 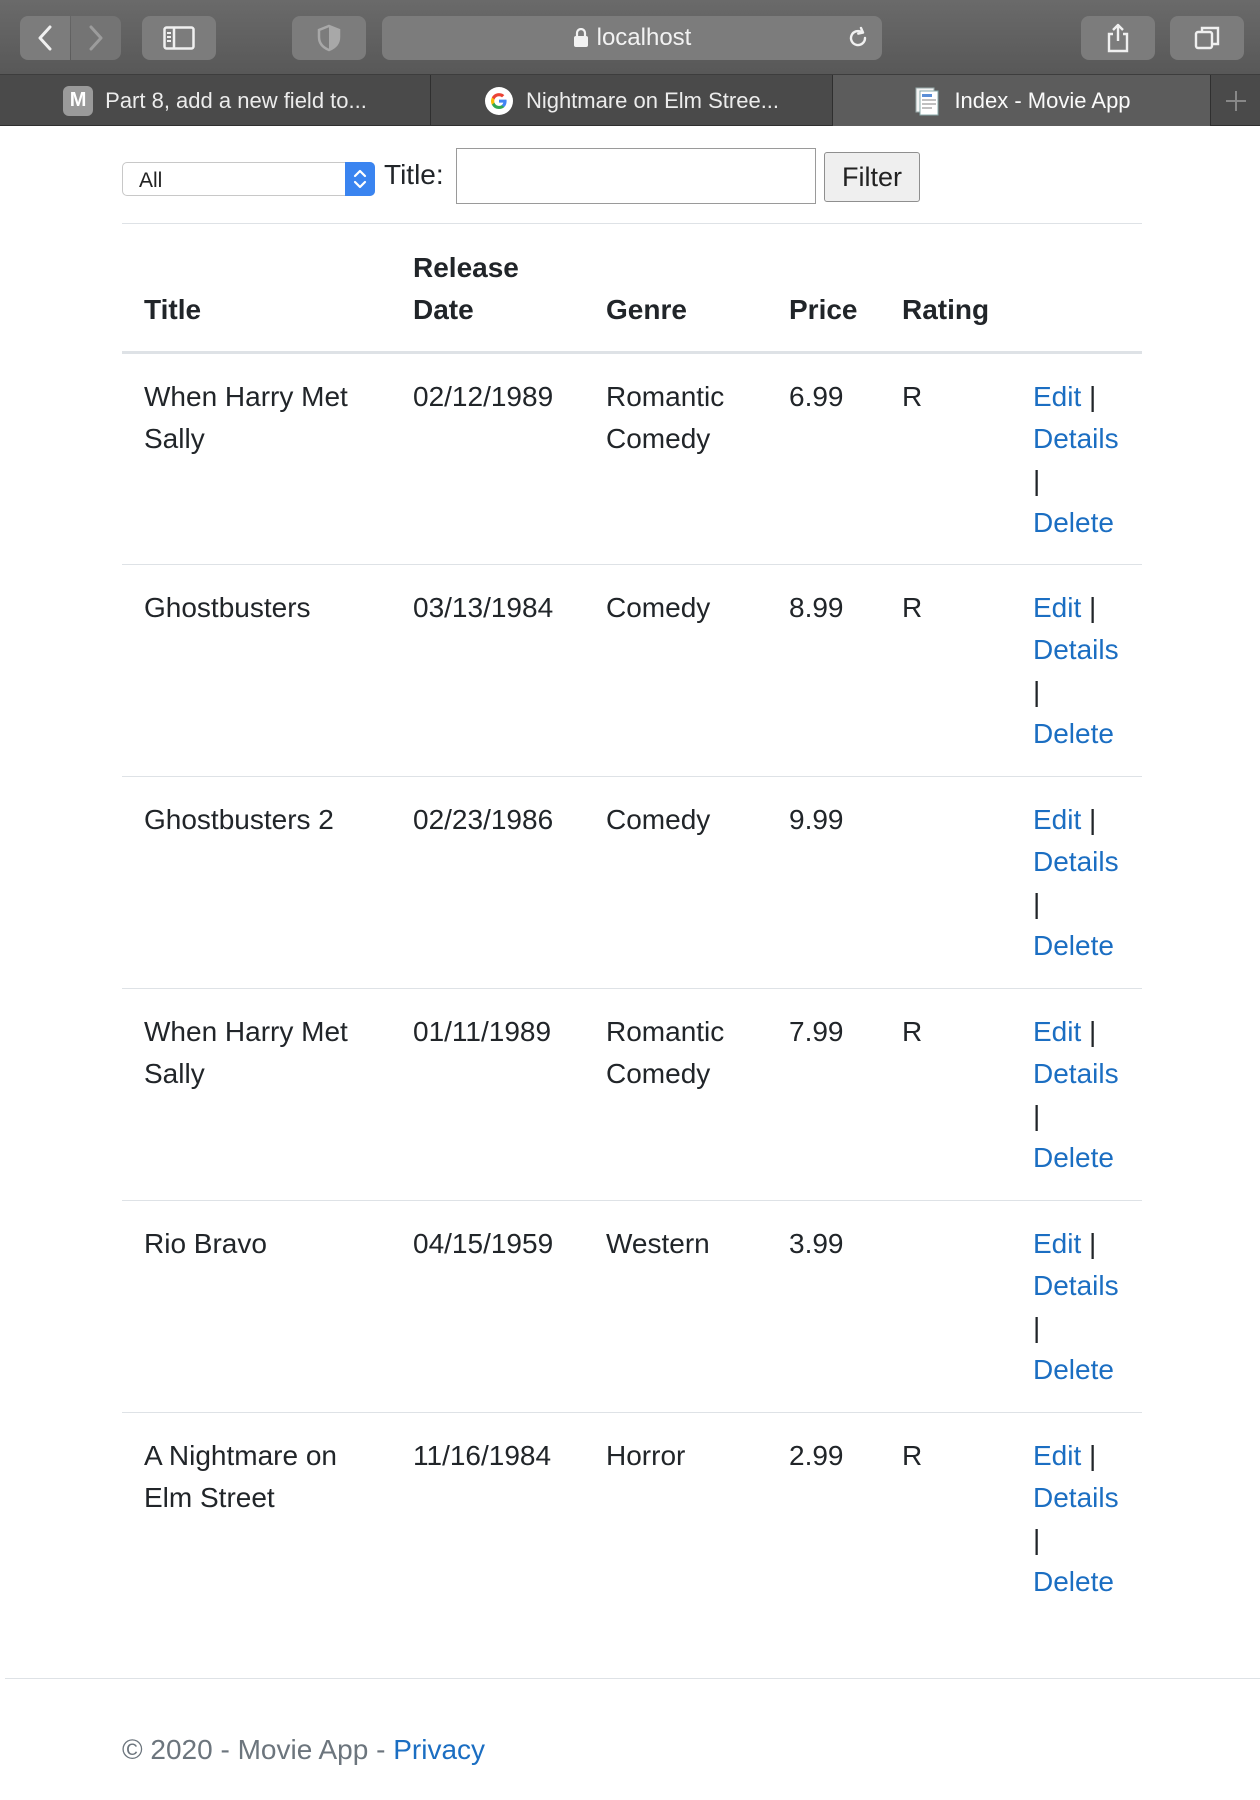 I want to click on cell-genre: Horror, so click(x=675, y=1519).